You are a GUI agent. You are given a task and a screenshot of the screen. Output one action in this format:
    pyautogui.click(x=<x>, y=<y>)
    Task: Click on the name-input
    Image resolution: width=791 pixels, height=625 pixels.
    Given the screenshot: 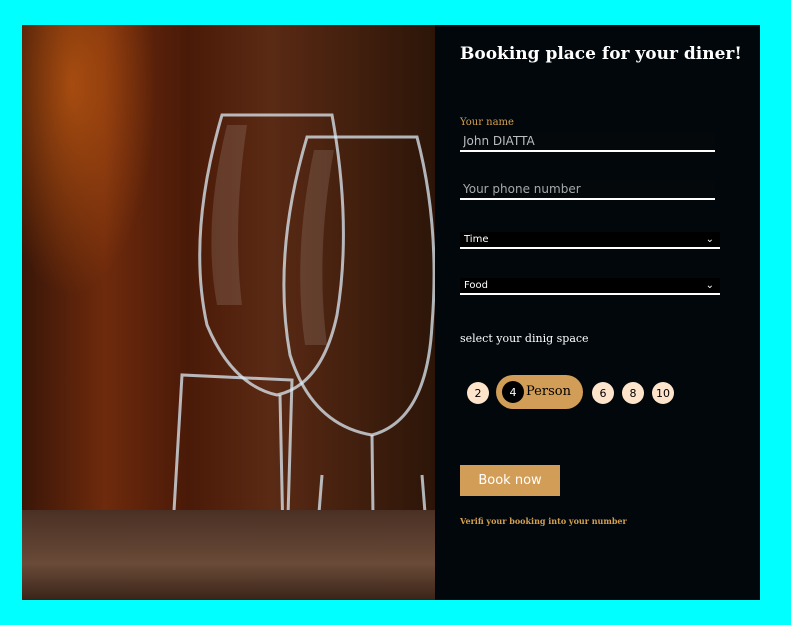 What is the action you would take?
    pyautogui.click(x=587, y=142)
    